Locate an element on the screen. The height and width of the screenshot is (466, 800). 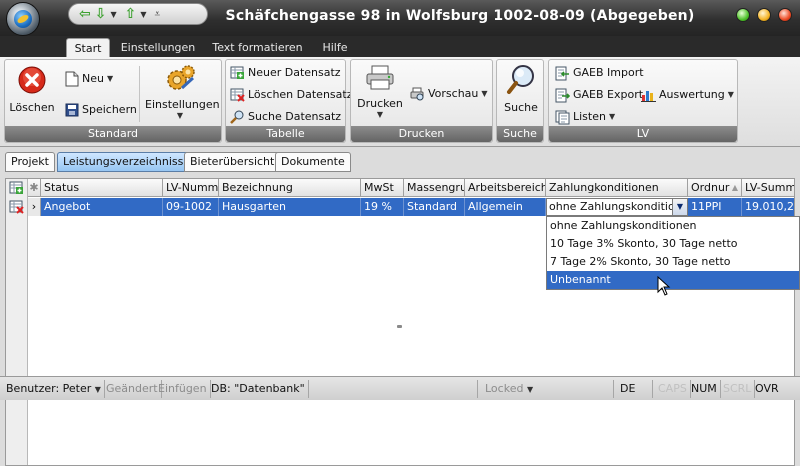
new-document-icon is located at coordinates (72, 79).